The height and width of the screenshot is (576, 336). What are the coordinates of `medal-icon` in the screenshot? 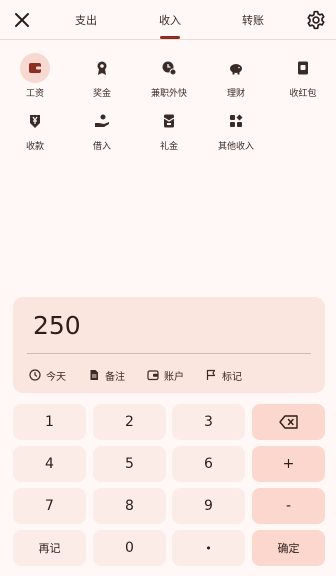 It's located at (102, 68).